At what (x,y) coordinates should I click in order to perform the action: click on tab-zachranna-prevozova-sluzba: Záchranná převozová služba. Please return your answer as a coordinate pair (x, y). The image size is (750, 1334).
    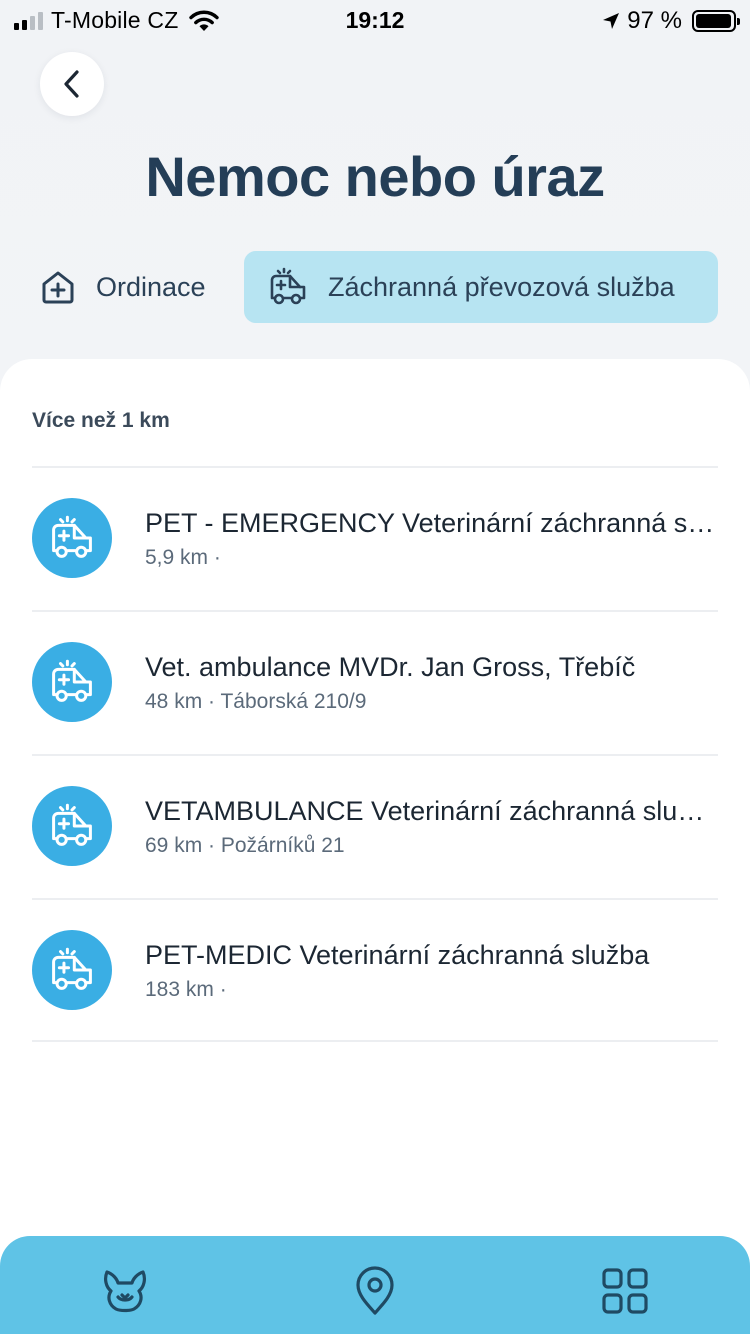
    Looking at the image, I should click on (481, 287).